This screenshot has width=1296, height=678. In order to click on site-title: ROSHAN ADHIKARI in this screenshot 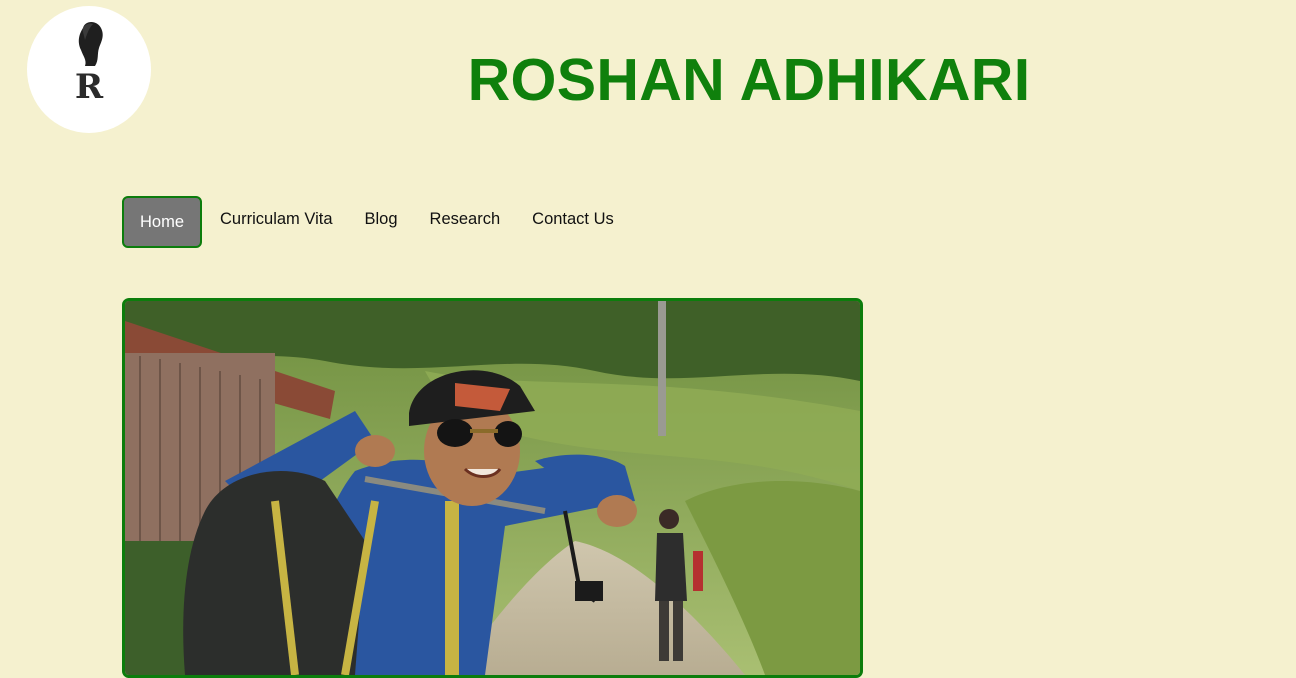, I will do `click(749, 80)`.